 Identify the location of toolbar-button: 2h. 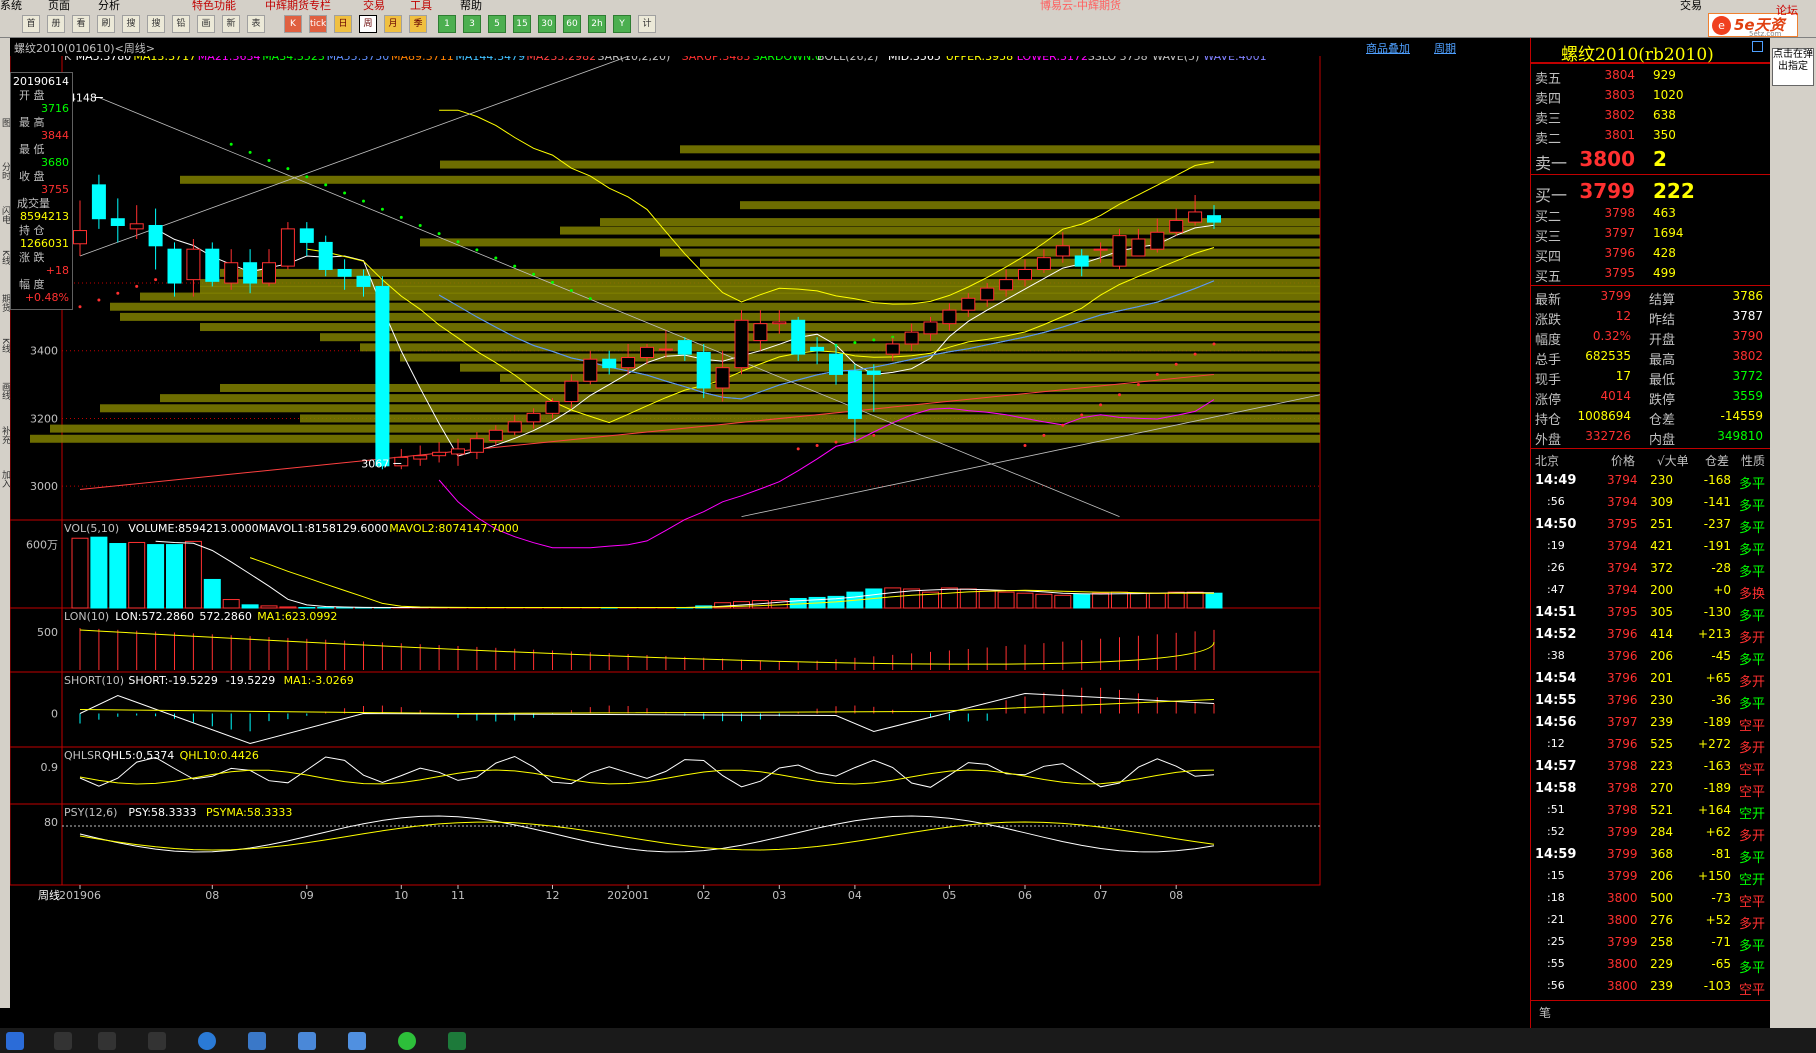
(597, 24).